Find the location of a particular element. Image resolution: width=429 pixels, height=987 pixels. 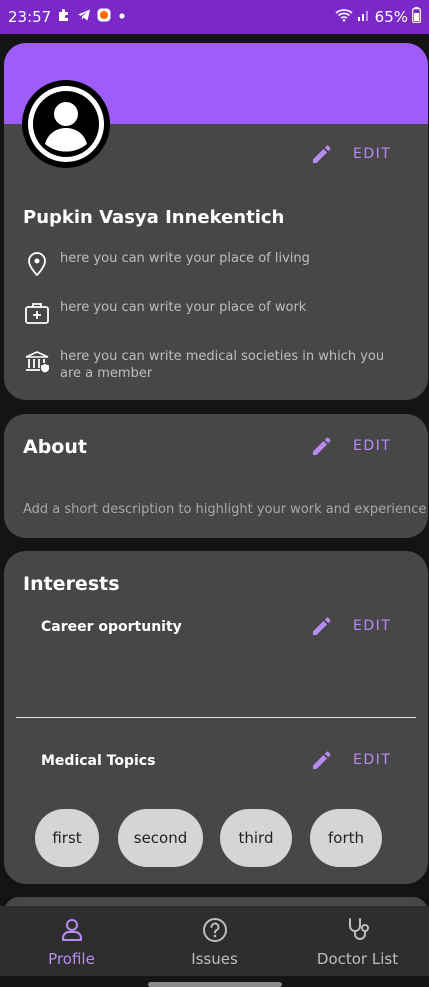

profile-name: Pupkin Vasya Innekentich is located at coordinates (154, 217).